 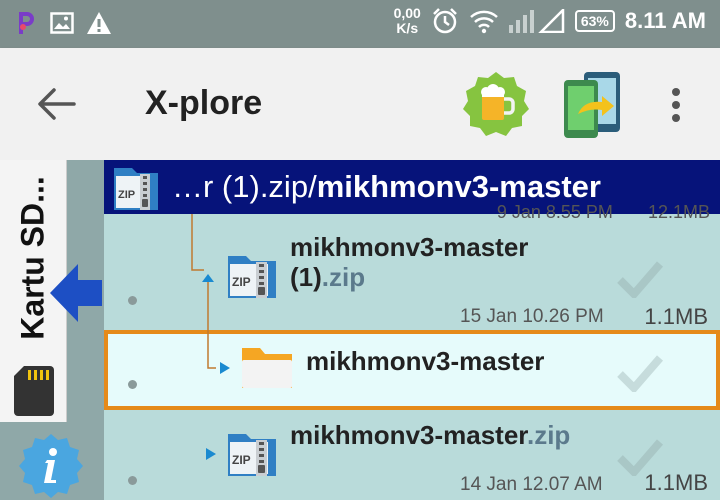 I want to click on file-name-line2: (1).zip, so click(x=409, y=277).